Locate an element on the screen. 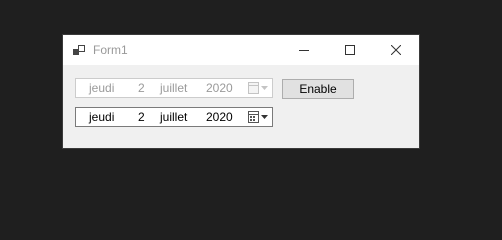 The height and width of the screenshot is (240, 502). minimize-button is located at coordinates (304, 50).